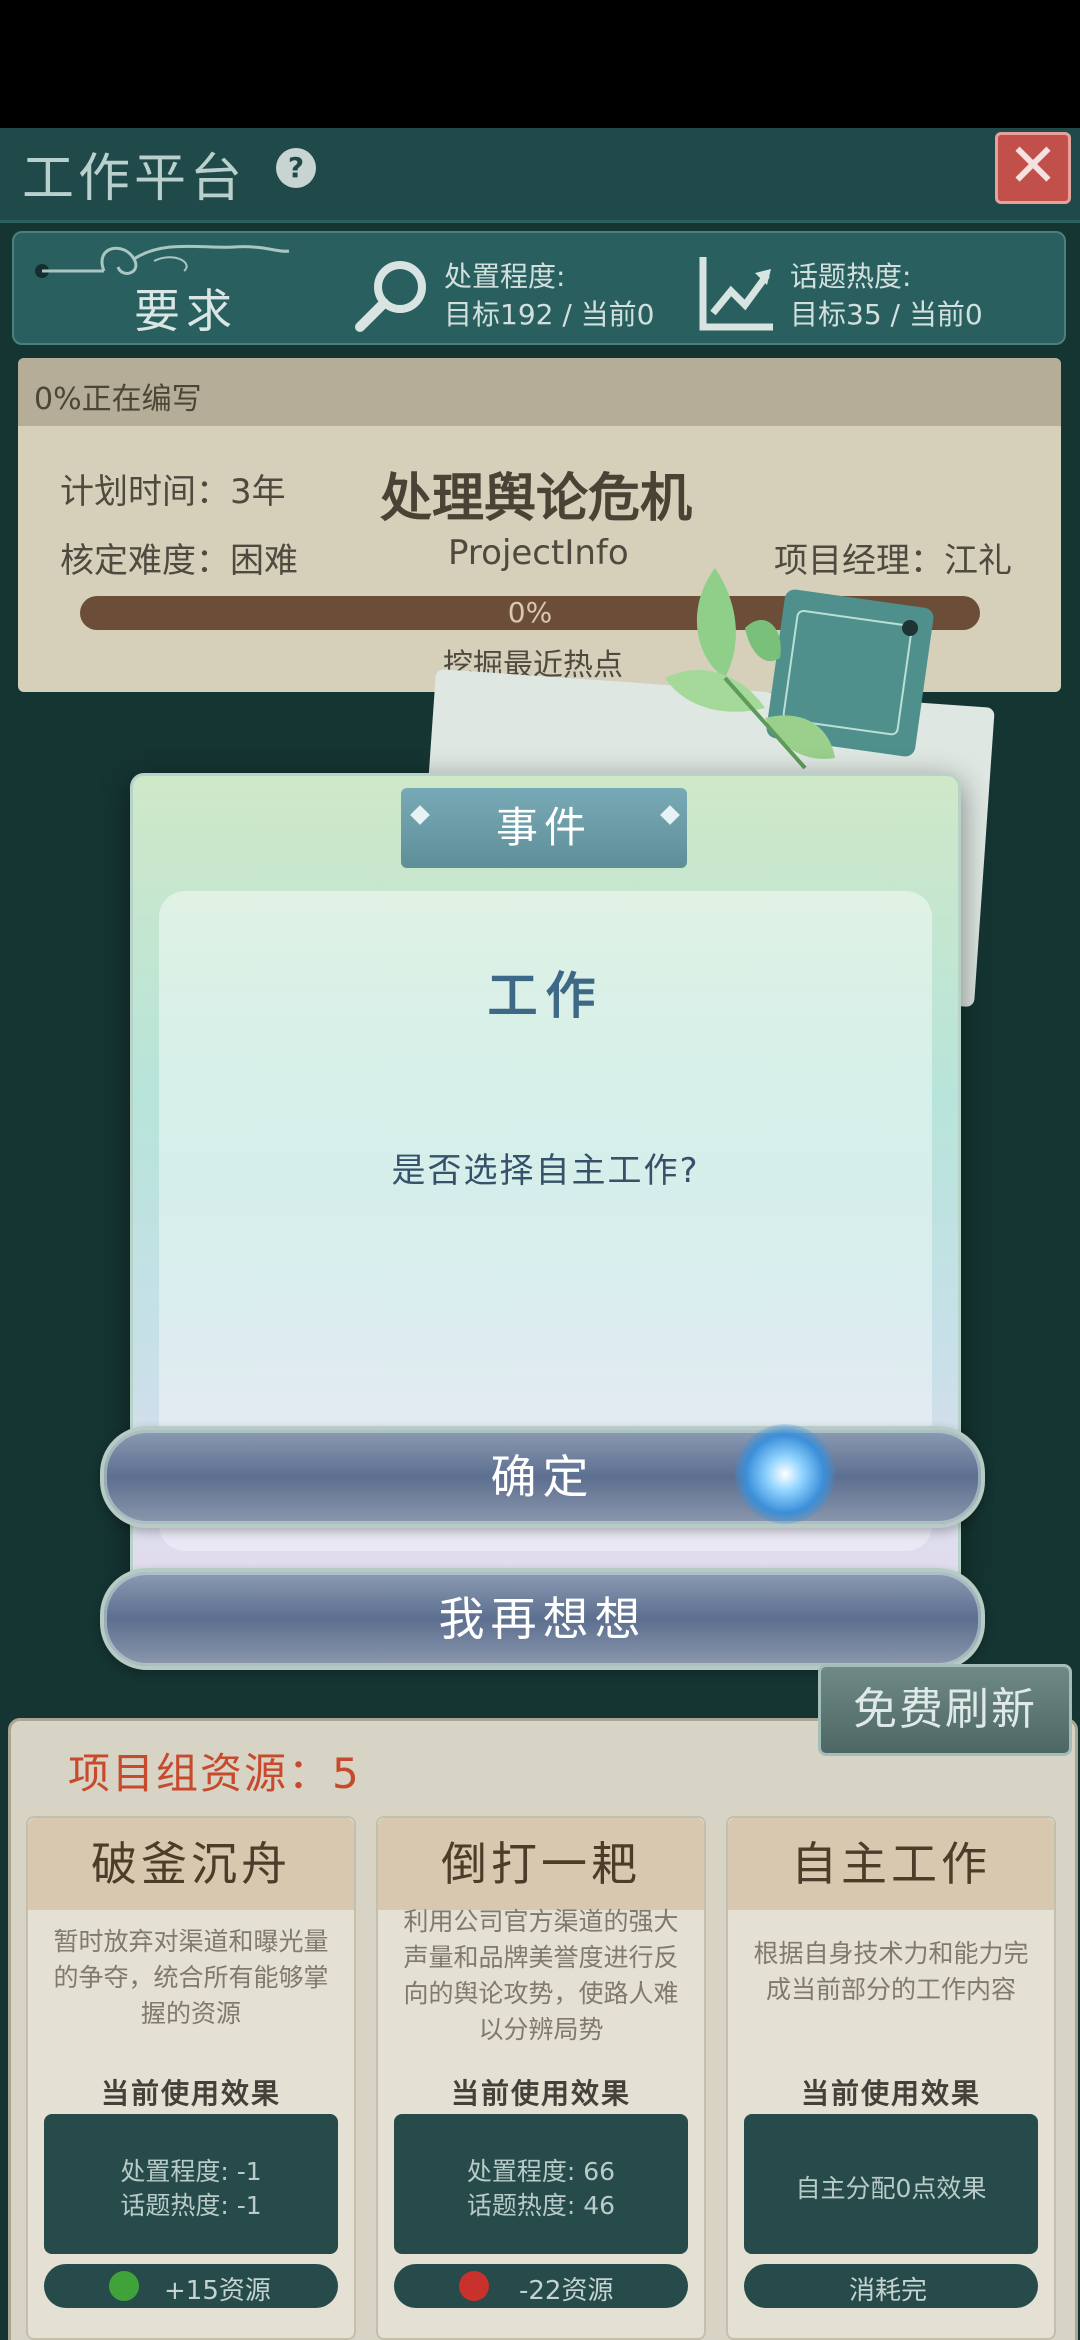 Image resolution: width=1080 pixels, height=2340 pixels. I want to click on dialog-tag: 事件, so click(544, 828).